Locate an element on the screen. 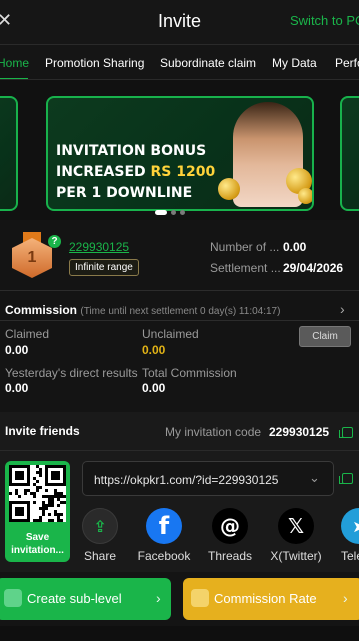 Image resolution: width=359 pixels, height=641 pixels. facebook-label: Facebook is located at coordinates (164, 556).